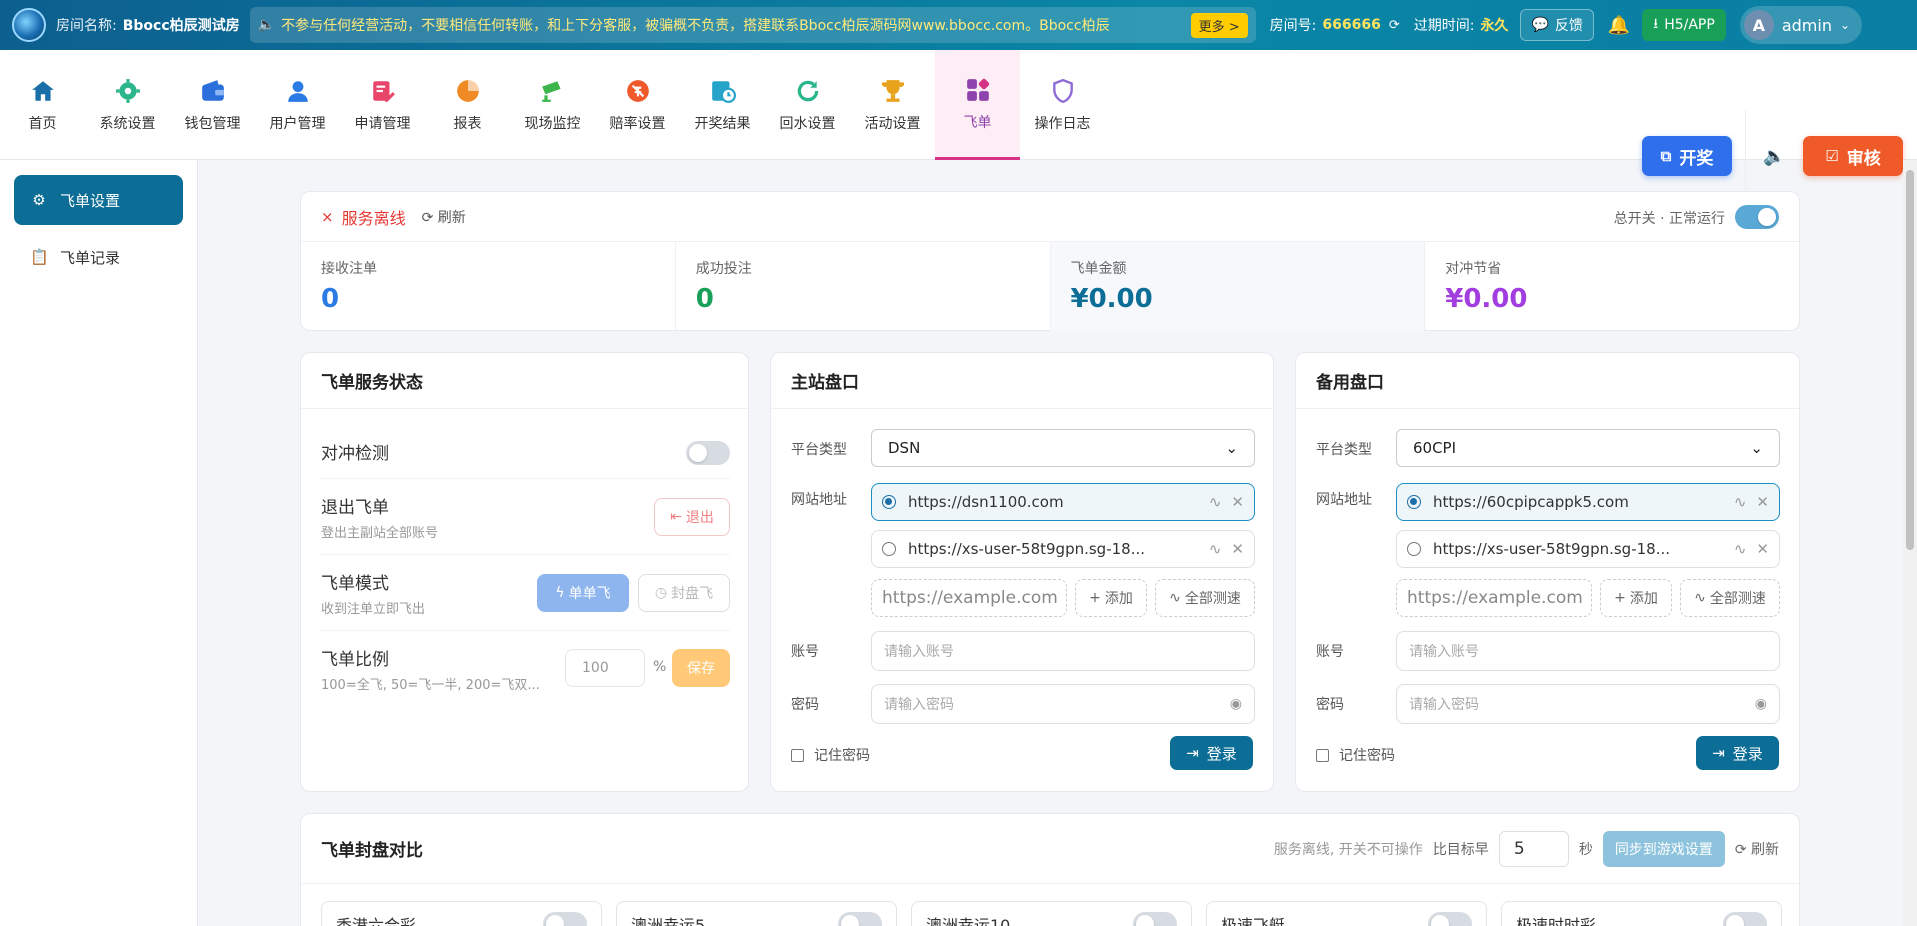 The image size is (1917, 926). What do you see at coordinates (1063, 502) in the screenshot?
I see `url-option: https://dsn1100.com ∿ ✕` at bounding box center [1063, 502].